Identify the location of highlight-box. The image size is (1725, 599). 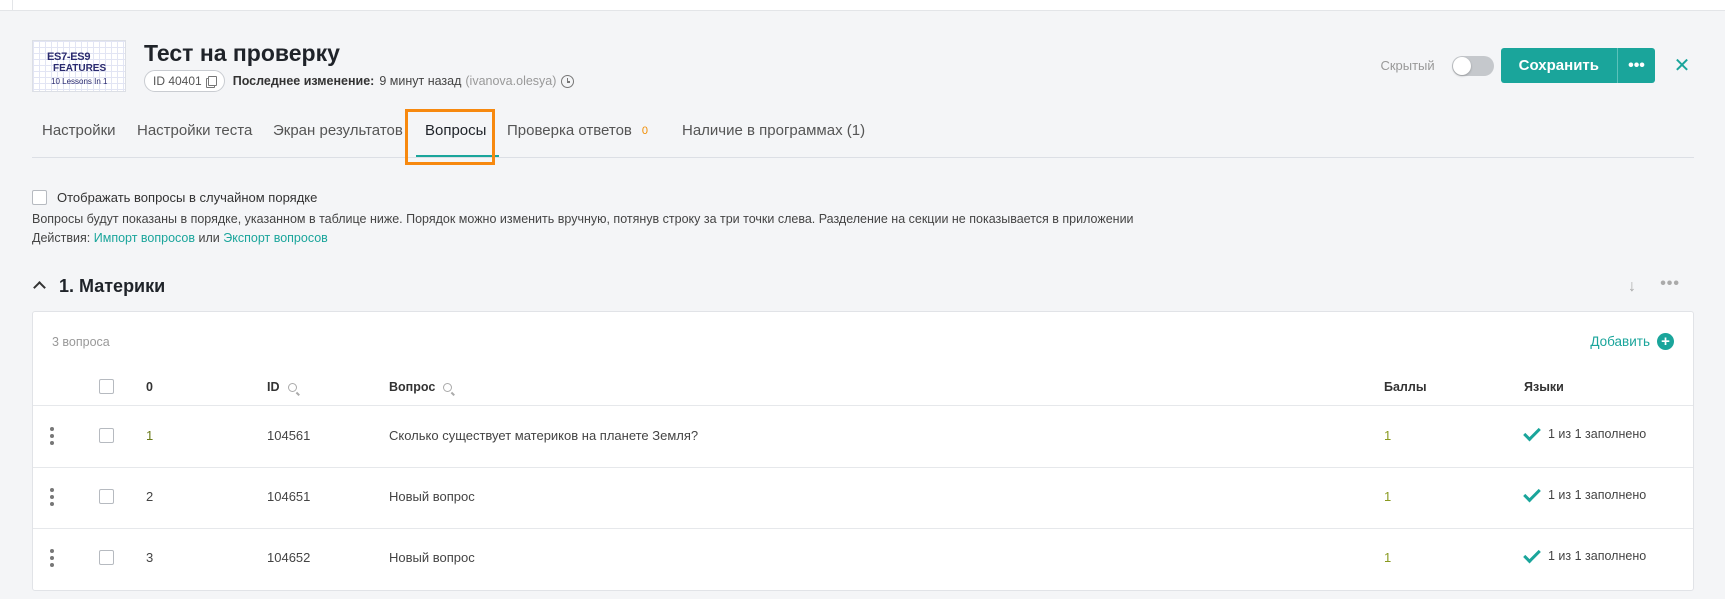
(450, 137).